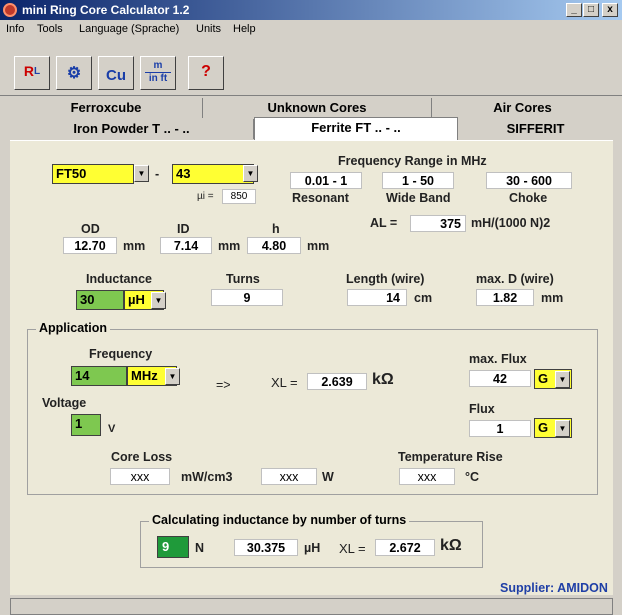 This screenshot has height=615, width=622. I want to click on flux-unit-value: G, so click(543, 427).